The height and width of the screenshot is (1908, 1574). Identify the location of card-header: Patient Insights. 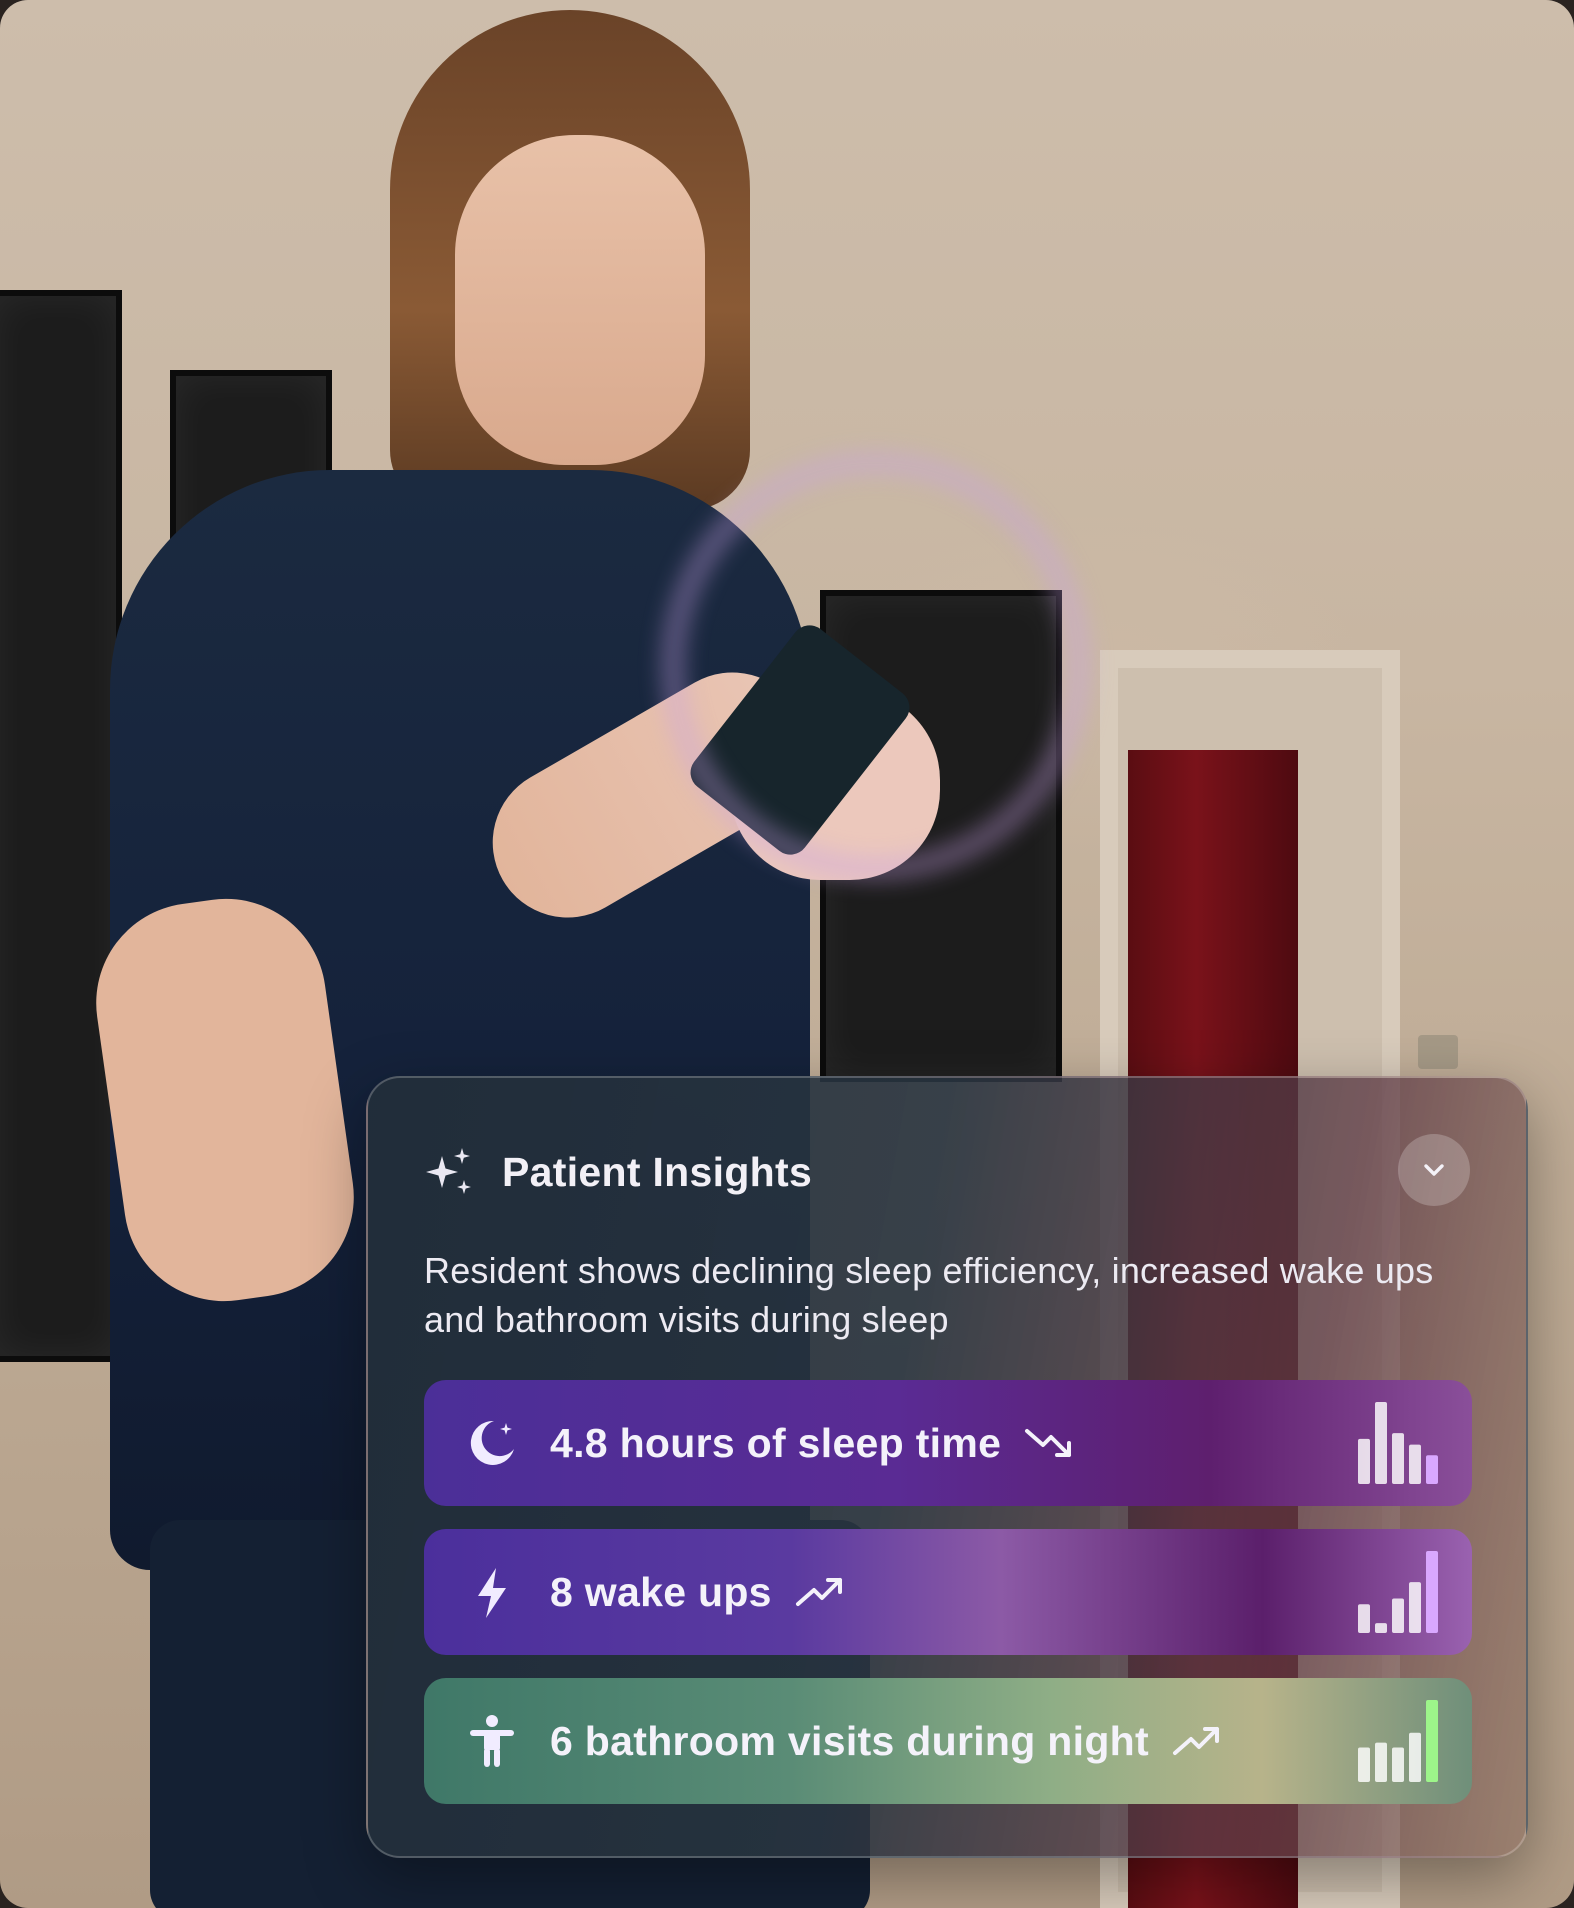
(618, 1172).